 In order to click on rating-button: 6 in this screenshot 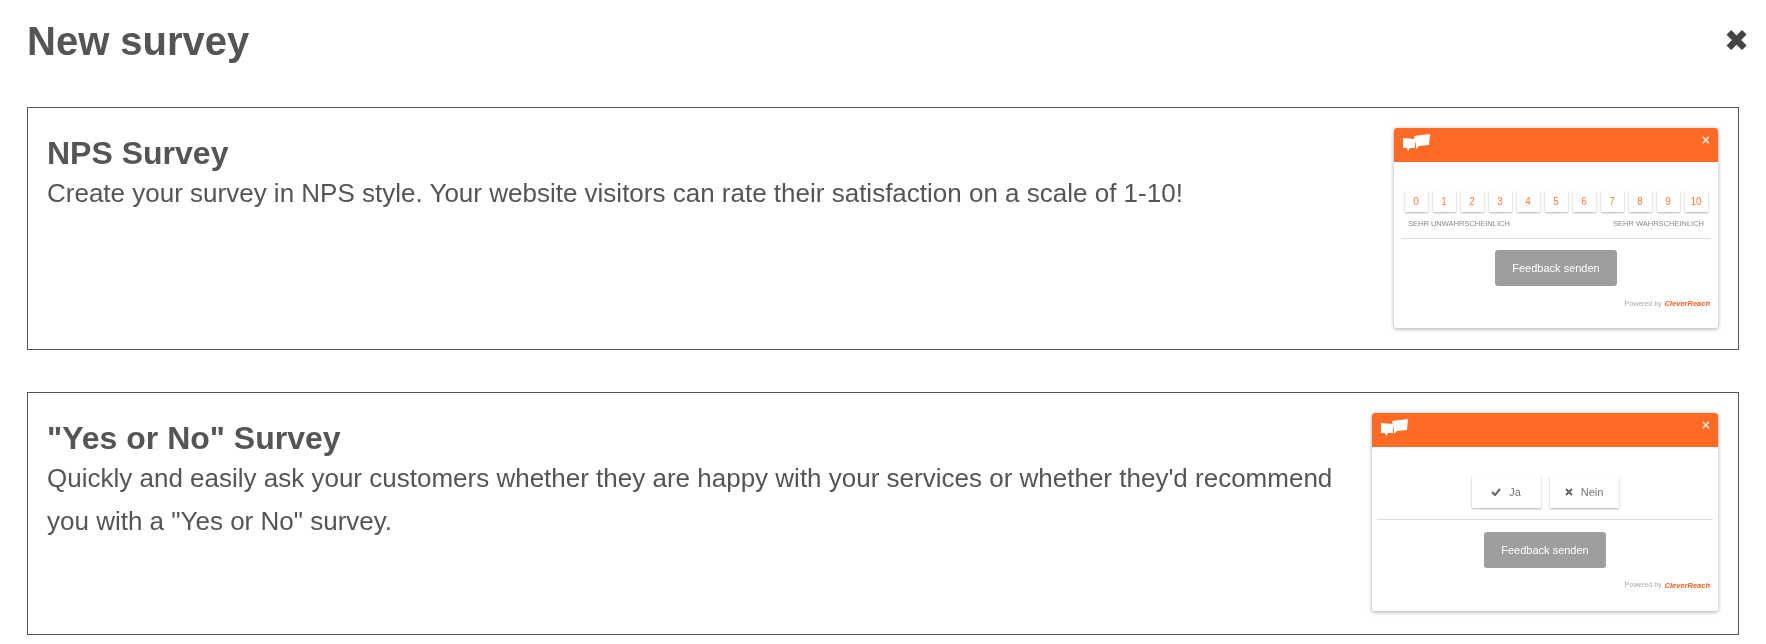, I will do `click(1584, 201)`.